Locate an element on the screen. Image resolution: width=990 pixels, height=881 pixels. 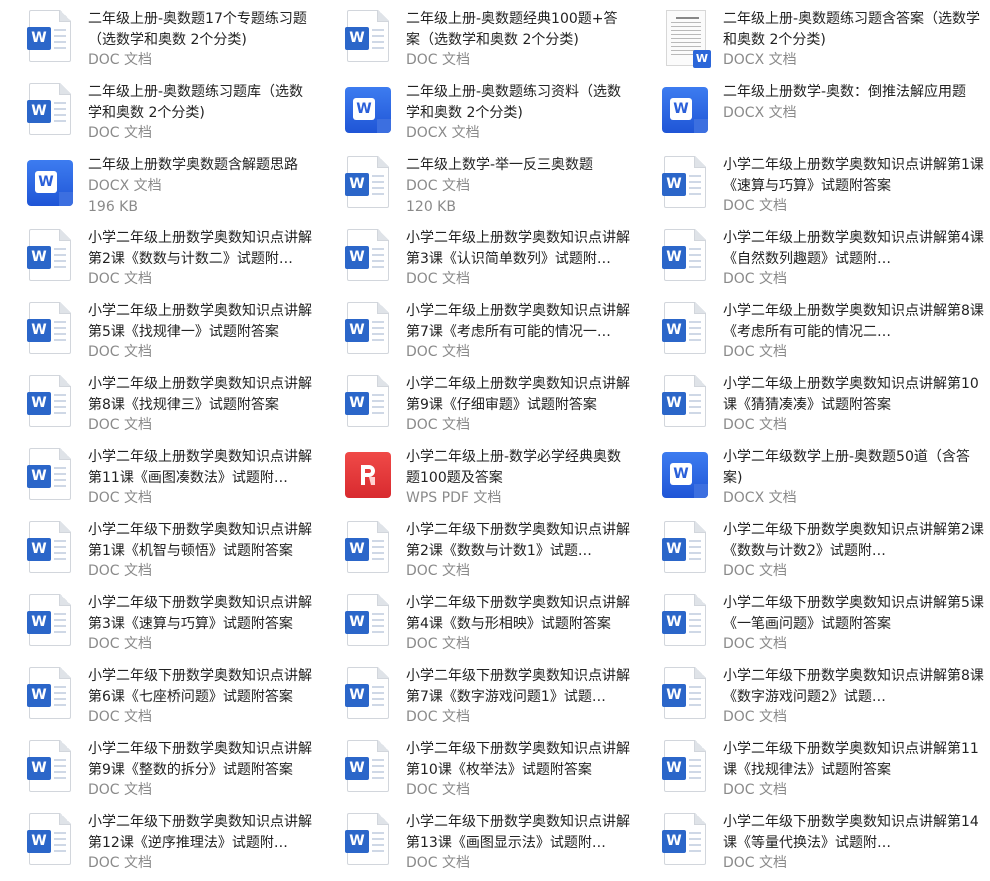
file-item: W 小学二年级下册数学奥数知识点讲解第14课《等量代换法》试题附… DOC 文档 is located at coordinates (813, 843).